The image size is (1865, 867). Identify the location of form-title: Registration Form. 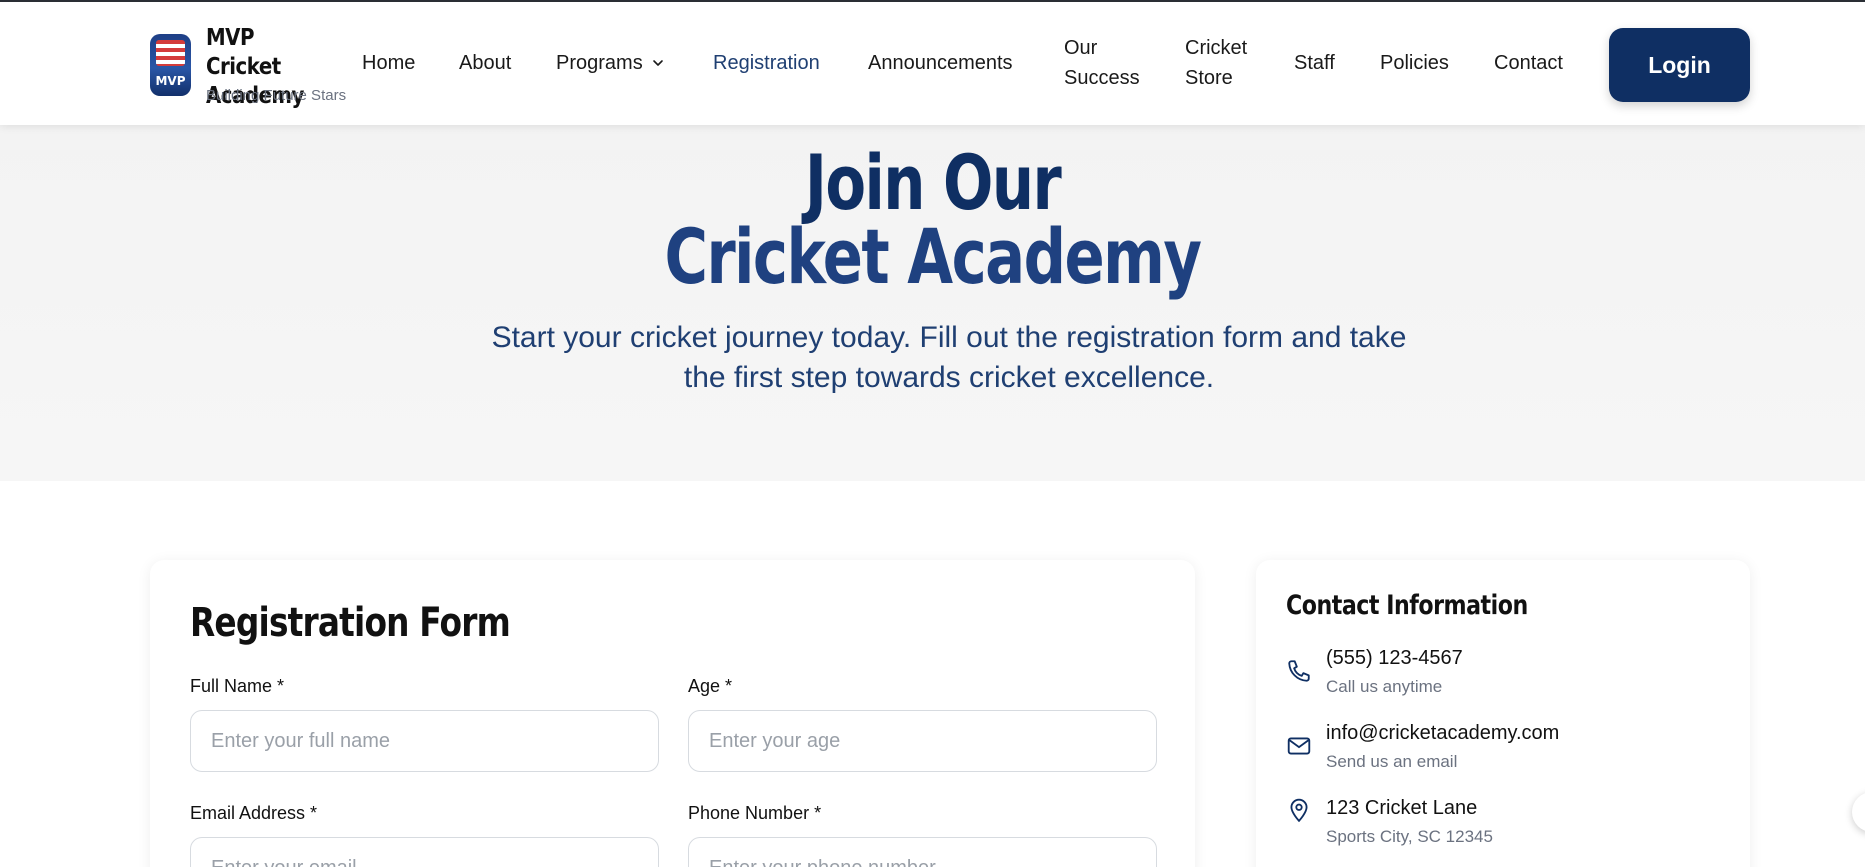
(350, 623).